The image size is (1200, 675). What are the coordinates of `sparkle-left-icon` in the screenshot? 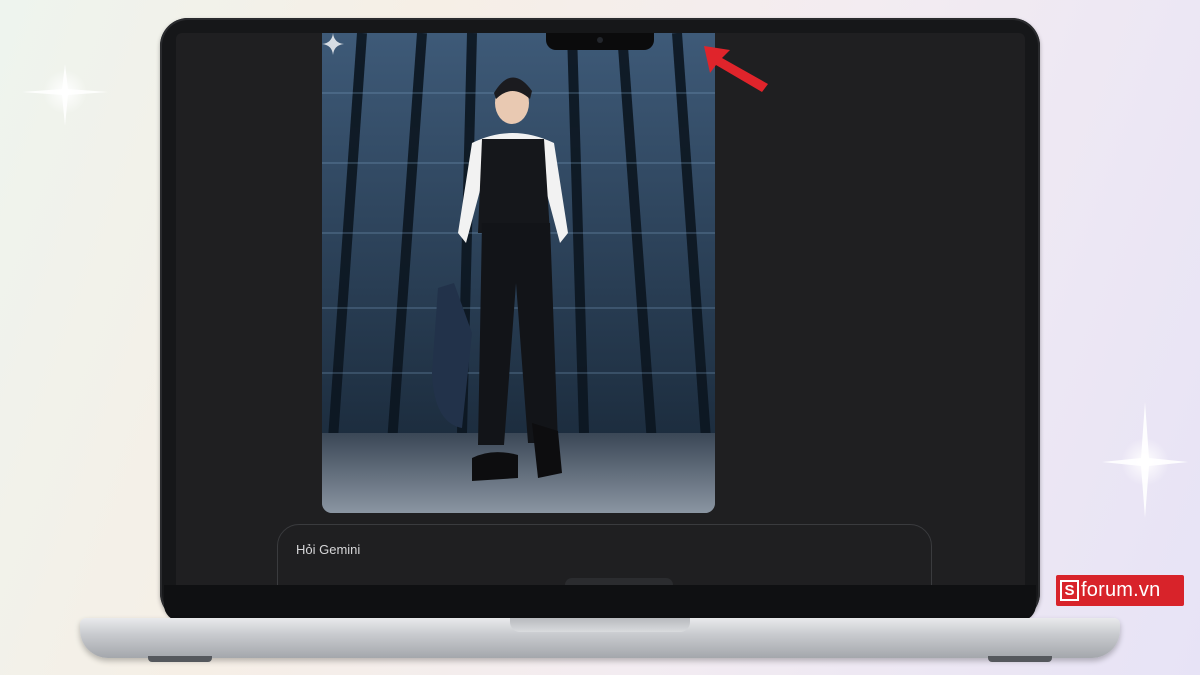 It's located at (65, 95).